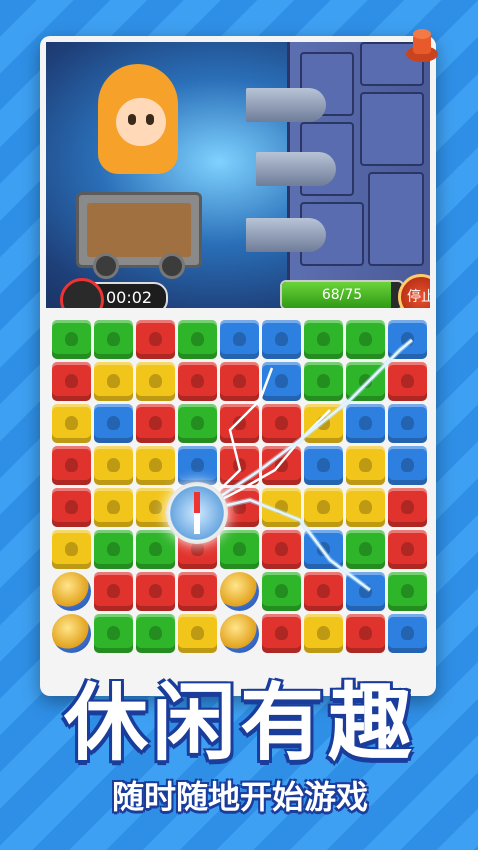  What do you see at coordinates (82, 293) in the screenshot?
I see `clock-icon` at bounding box center [82, 293].